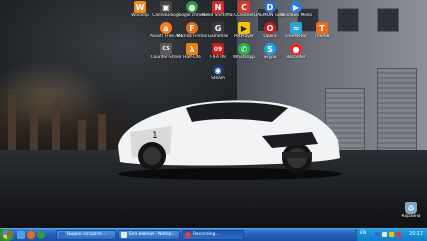 This screenshot has width=427, height=241. I want to click on tray-app-icon, so click(391, 234).